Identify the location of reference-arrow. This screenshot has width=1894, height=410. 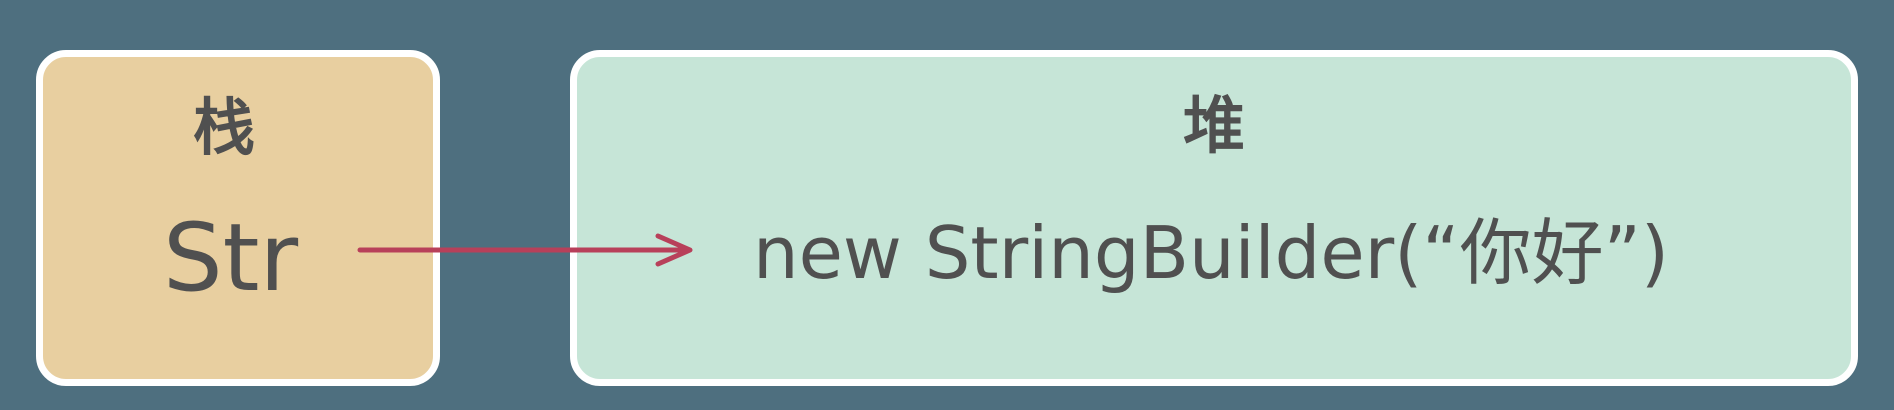
(525, 250).